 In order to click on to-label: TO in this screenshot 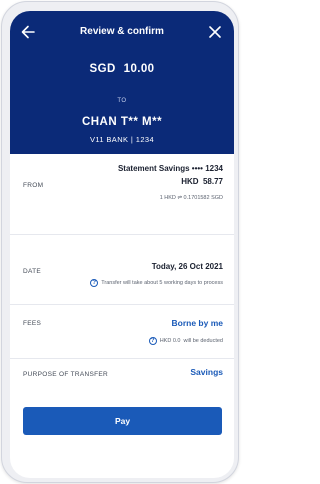, I will do `click(122, 101)`.